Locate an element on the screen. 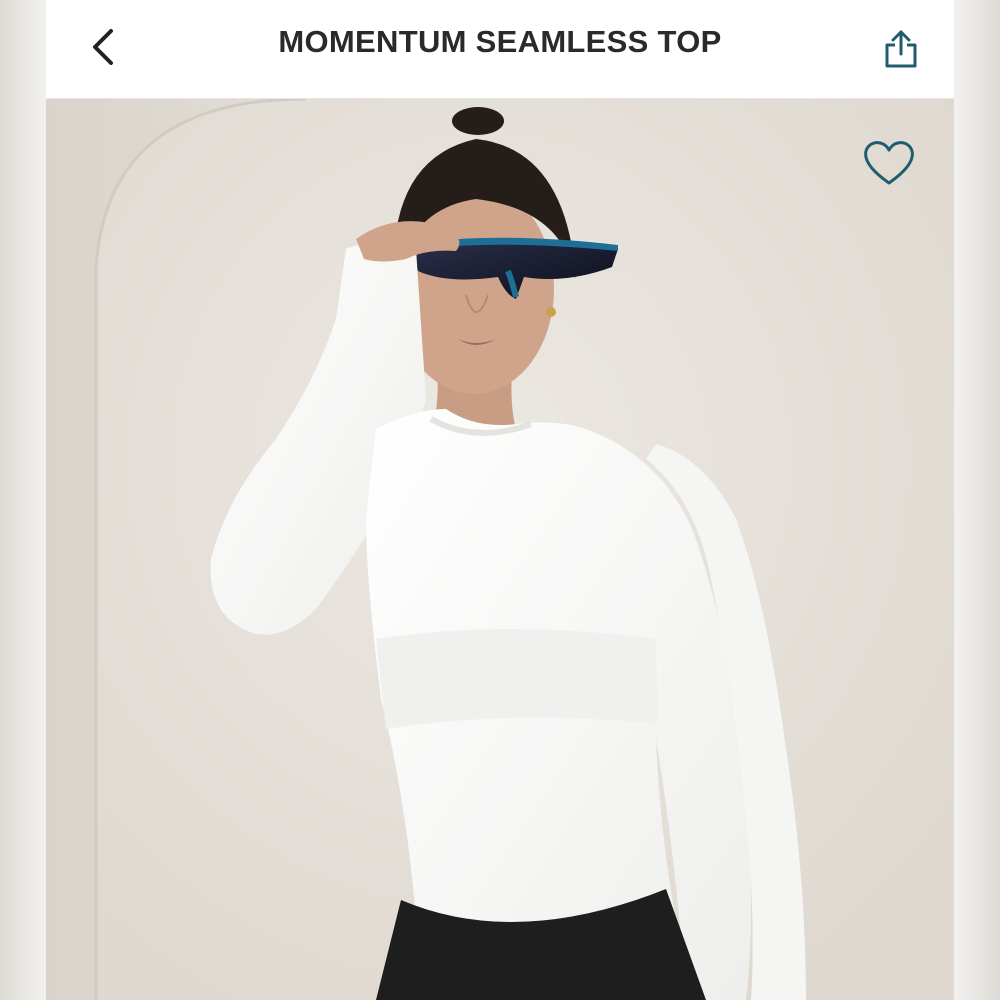 Image resolution: width=1000 pixels, height=1000 pixels. share-button is located at coordinates (901, 49).